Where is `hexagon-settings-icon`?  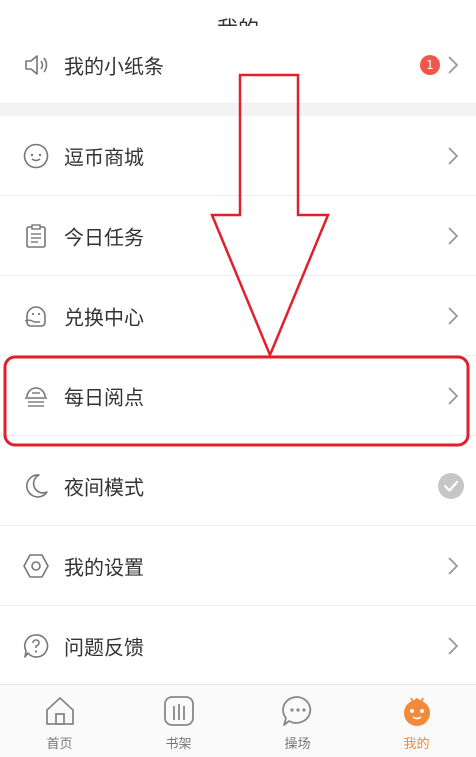 hexagon-settings-icon is located at coordinates (36, 565).